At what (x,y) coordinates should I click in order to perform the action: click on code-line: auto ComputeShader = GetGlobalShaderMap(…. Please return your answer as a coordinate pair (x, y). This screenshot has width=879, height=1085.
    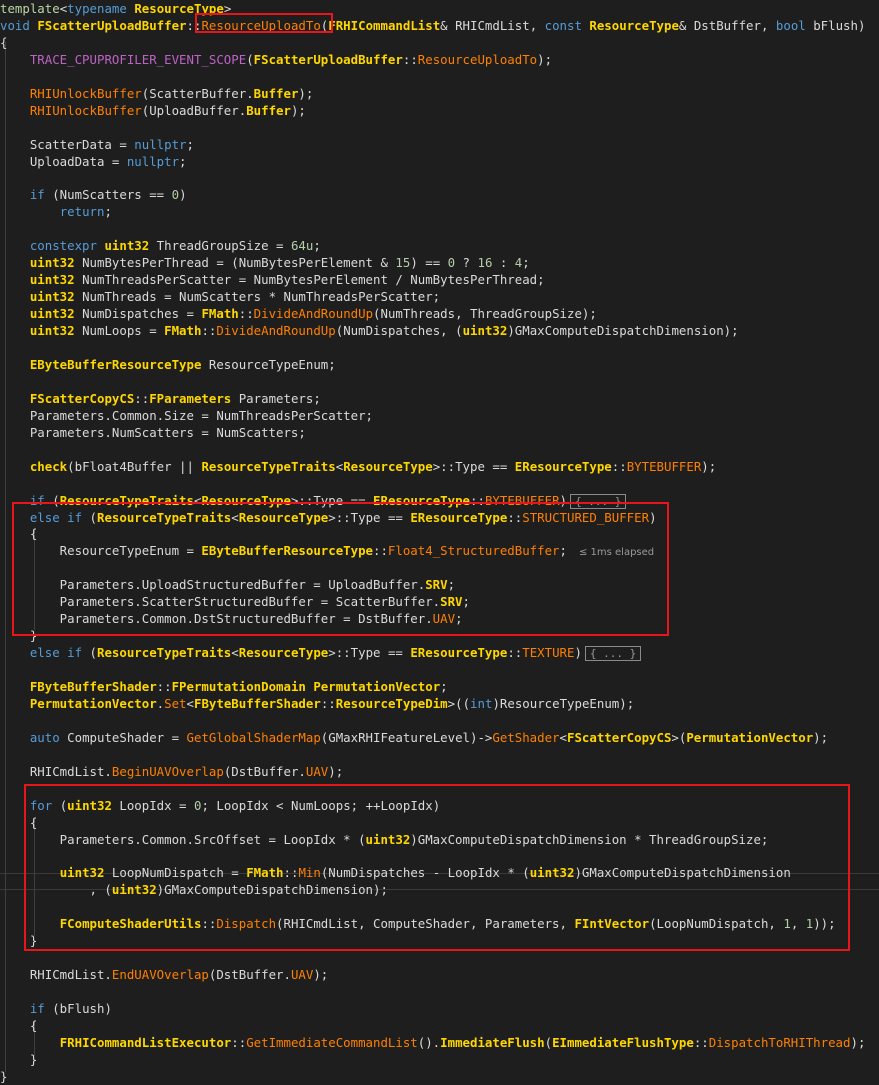
    Looking at the image, I should click on (414, 737).